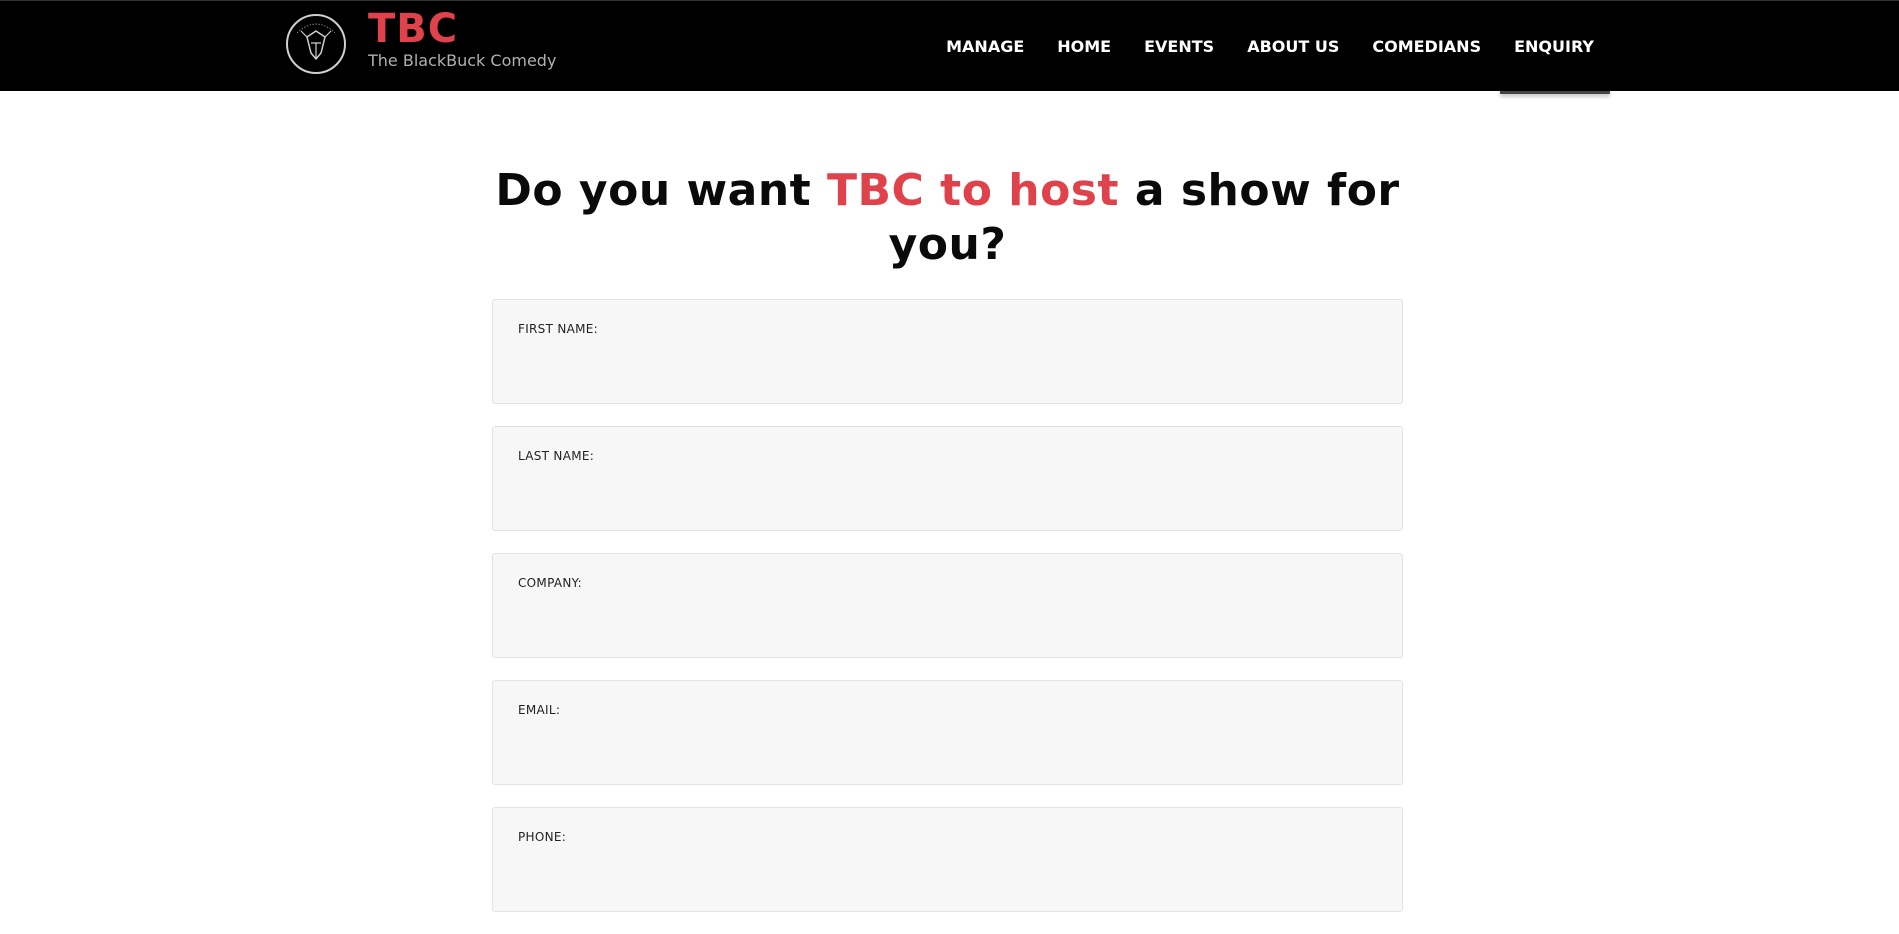 This screenshot has height=934, width=1899. I want to click on brand-title: TBC, so click(413, 29).